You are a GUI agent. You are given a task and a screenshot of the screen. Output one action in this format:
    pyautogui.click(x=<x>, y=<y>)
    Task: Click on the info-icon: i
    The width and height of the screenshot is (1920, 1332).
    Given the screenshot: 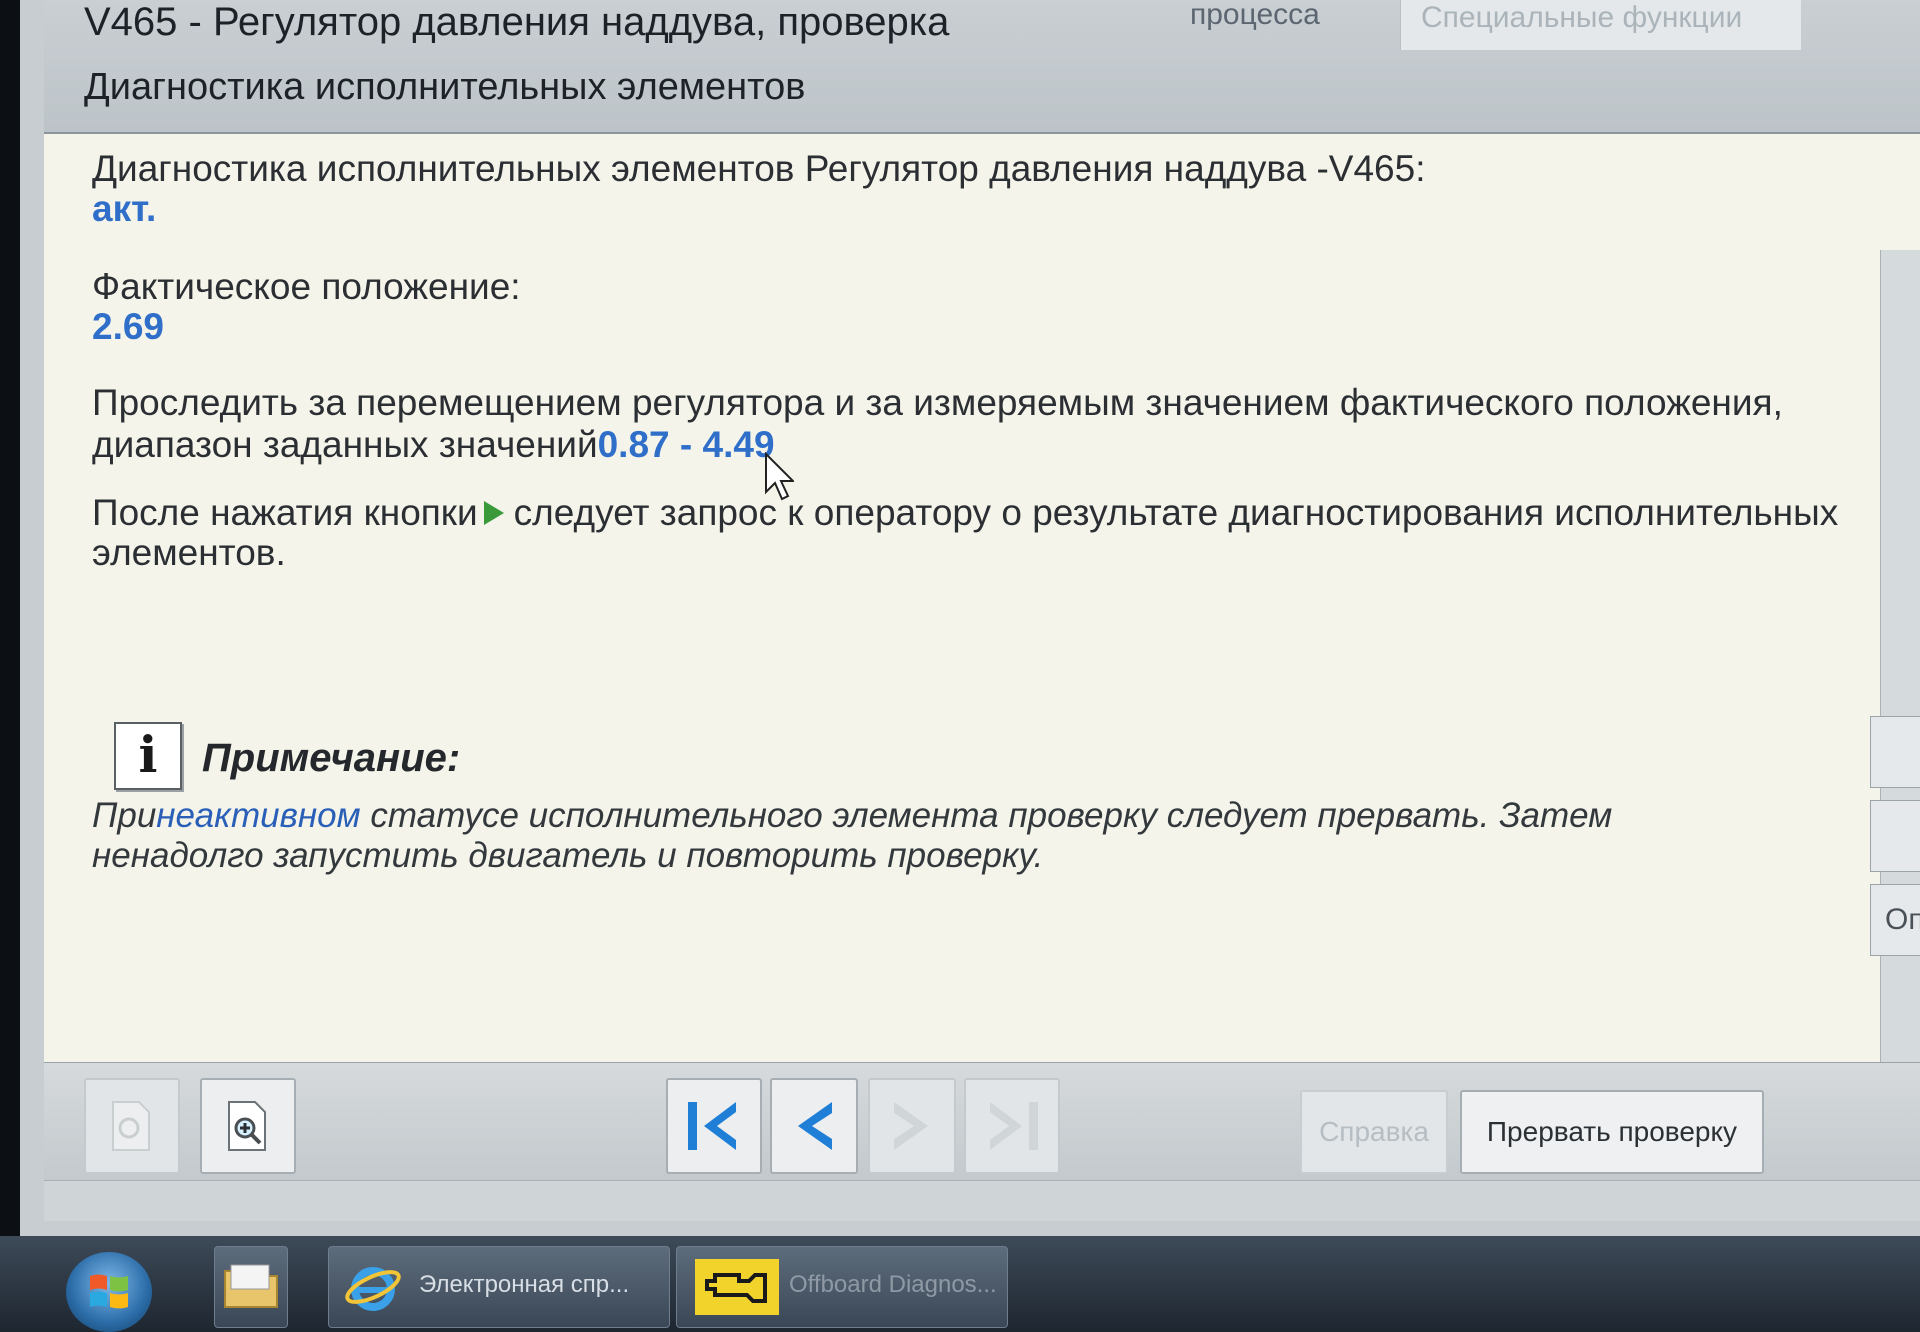 What is the action you would take?
    pyautogui.click(x=148, y=756)
    